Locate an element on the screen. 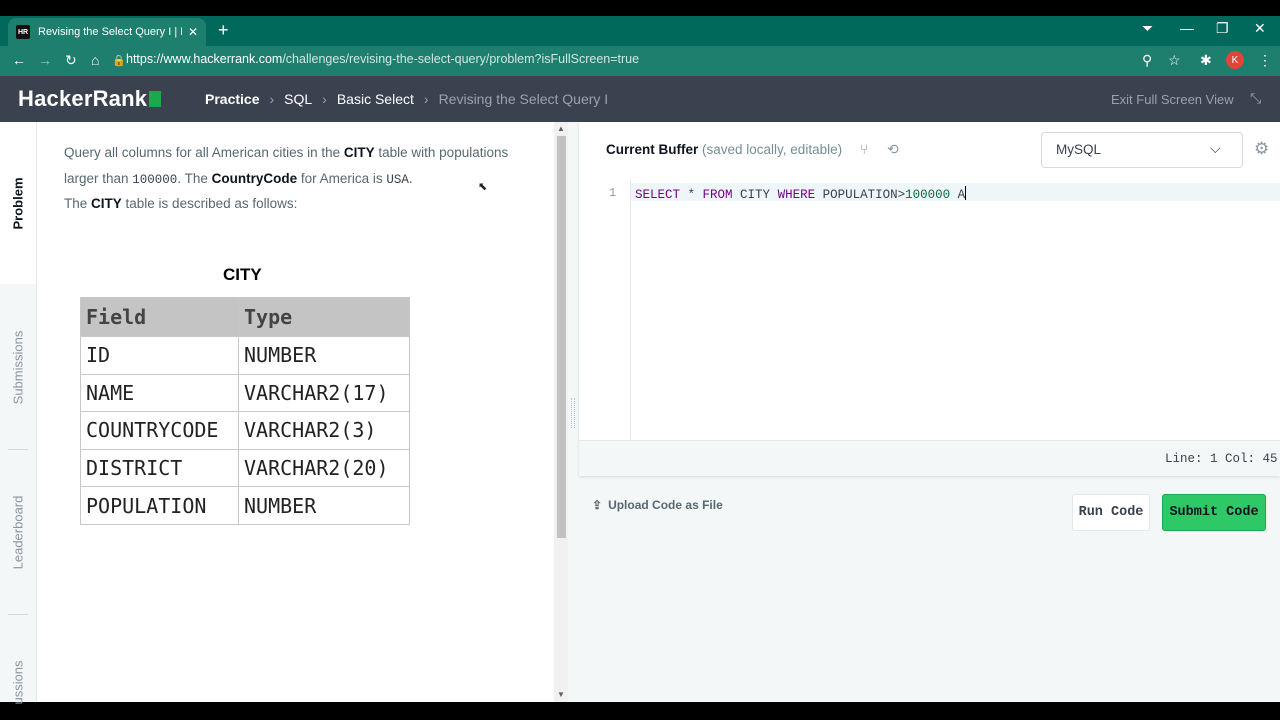  branch-icon: ⑂ is located at coordinates (864, 149).